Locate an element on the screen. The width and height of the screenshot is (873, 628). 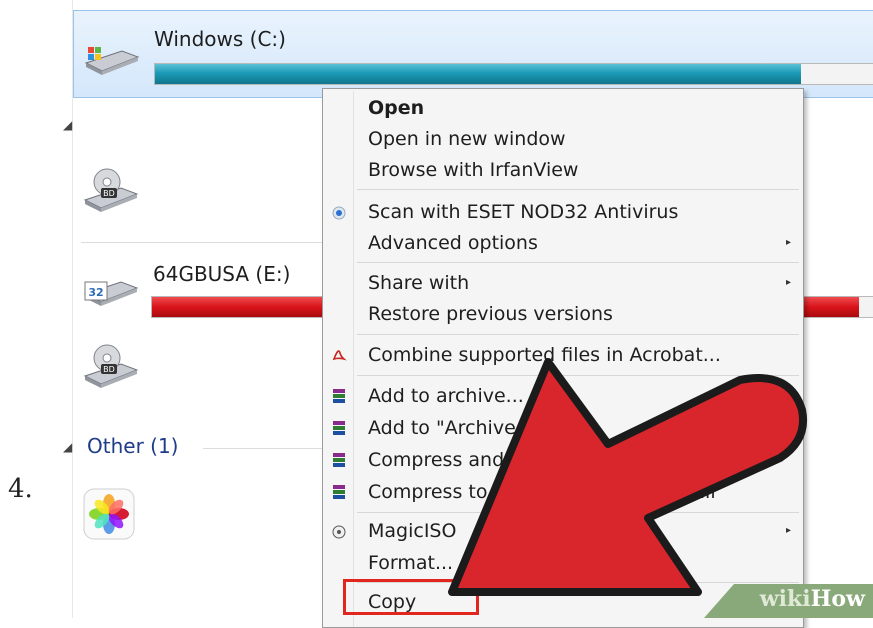
step-number: 4. is located at coordinates (20, 489).